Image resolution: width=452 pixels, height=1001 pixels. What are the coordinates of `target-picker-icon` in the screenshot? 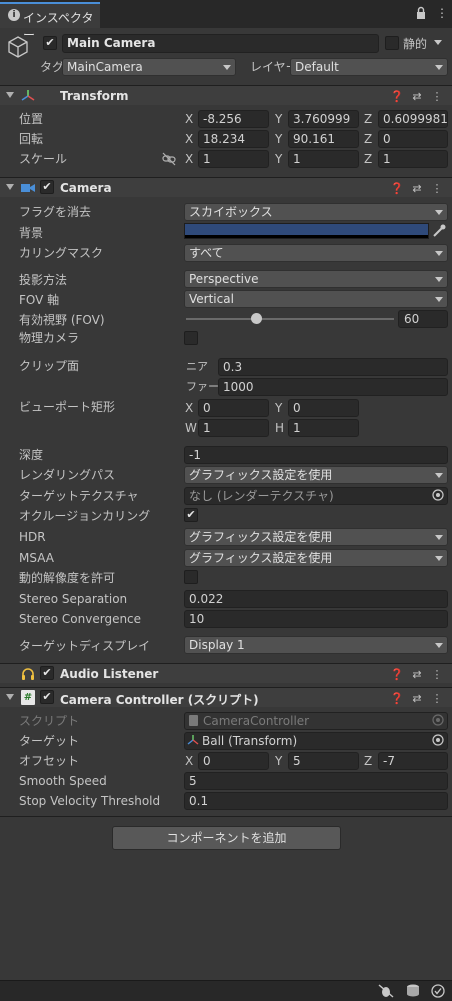 It's located at (438, 740).